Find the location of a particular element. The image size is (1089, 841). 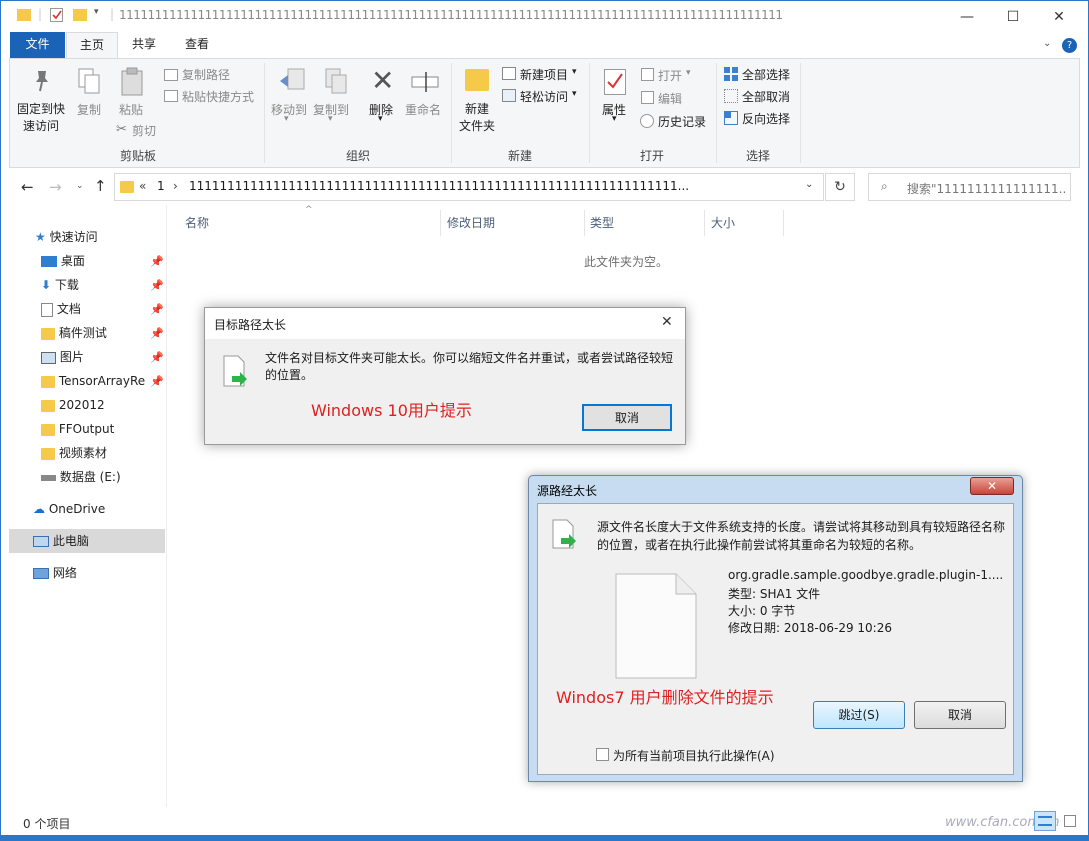

tab-view: 查看 is located at coordinates (197, 45).